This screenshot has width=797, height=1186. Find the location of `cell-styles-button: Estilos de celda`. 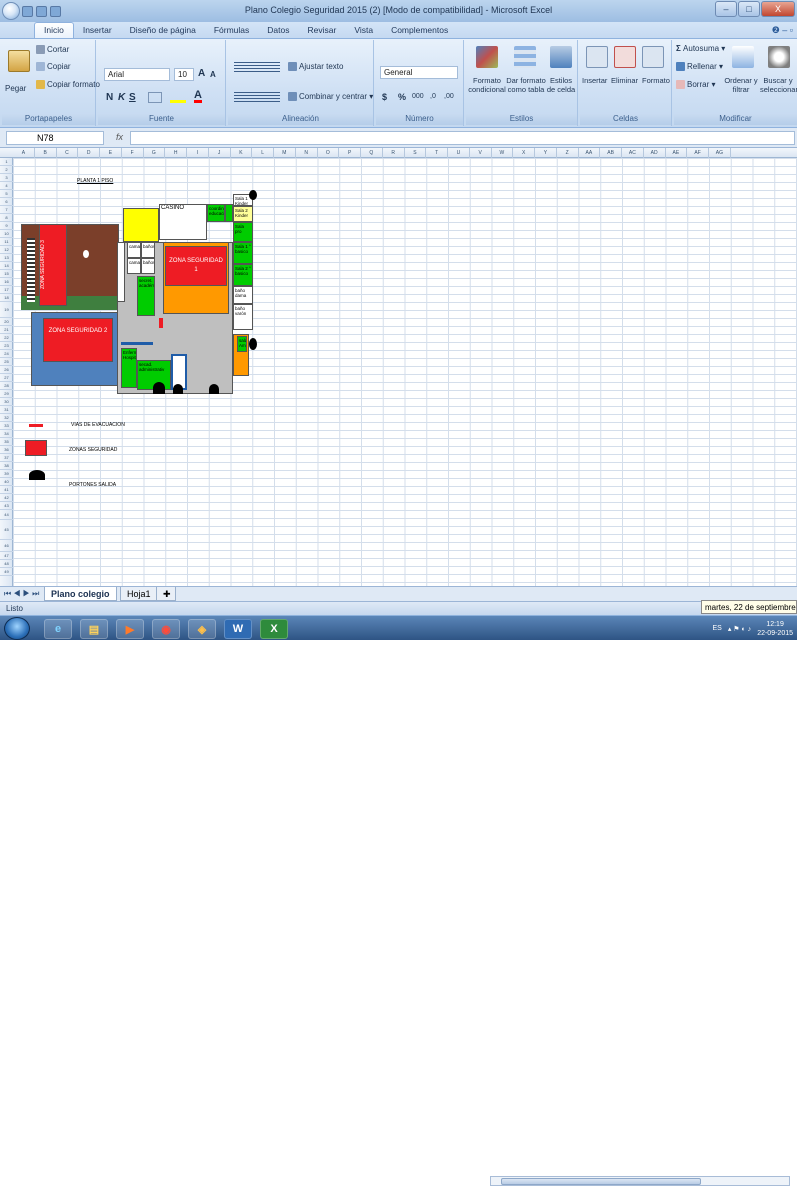

cell-styles-button: Estilos de celda is located at coordinates (561, 85).